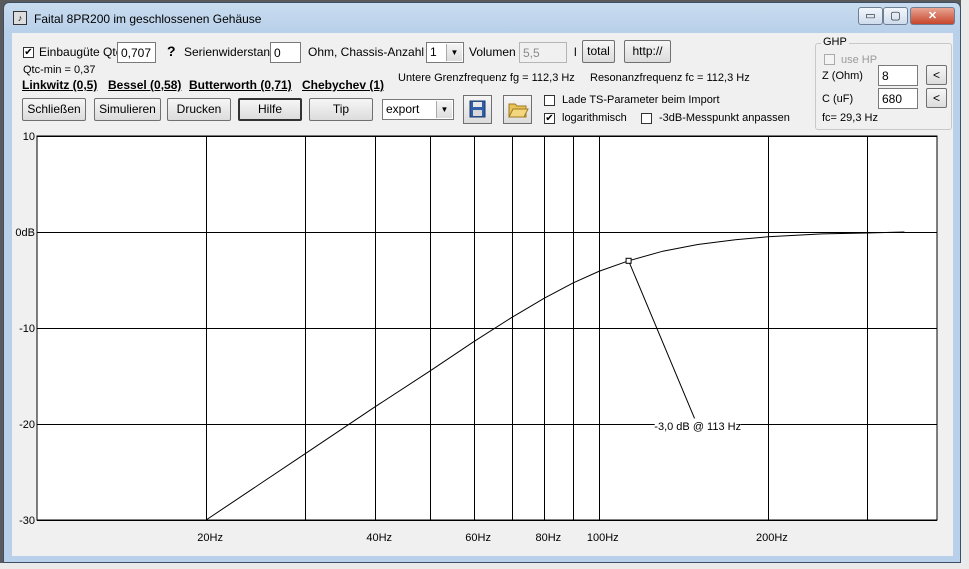 This screenshot has width=969, height=569. I want to click on y-tick-label: -10, so click(27, 329).